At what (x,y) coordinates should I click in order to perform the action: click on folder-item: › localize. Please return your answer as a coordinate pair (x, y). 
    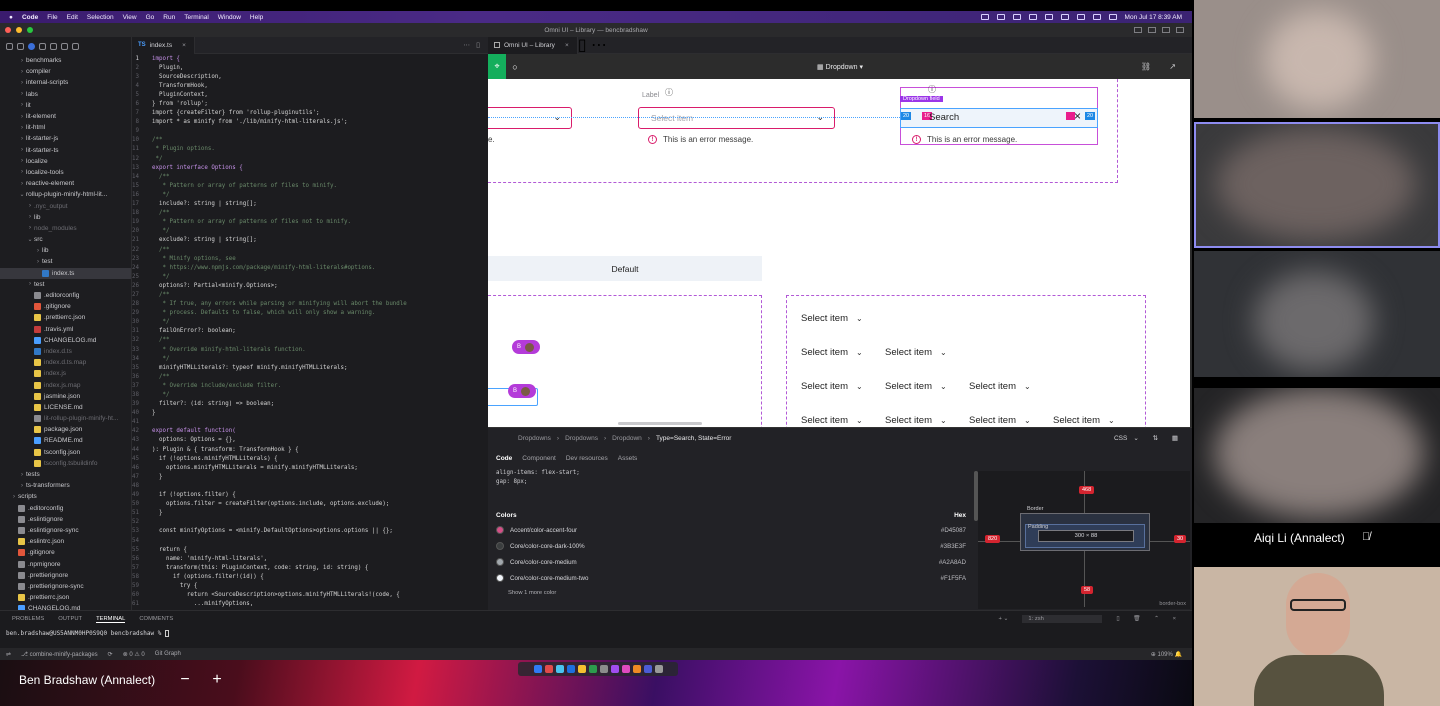
    Looking at the image, I should click on (65, 161).